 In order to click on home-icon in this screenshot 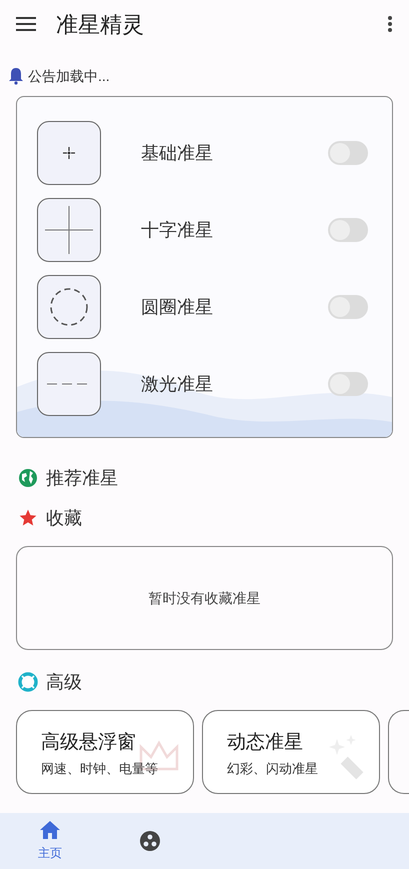, I will do `click(50, 830)`.